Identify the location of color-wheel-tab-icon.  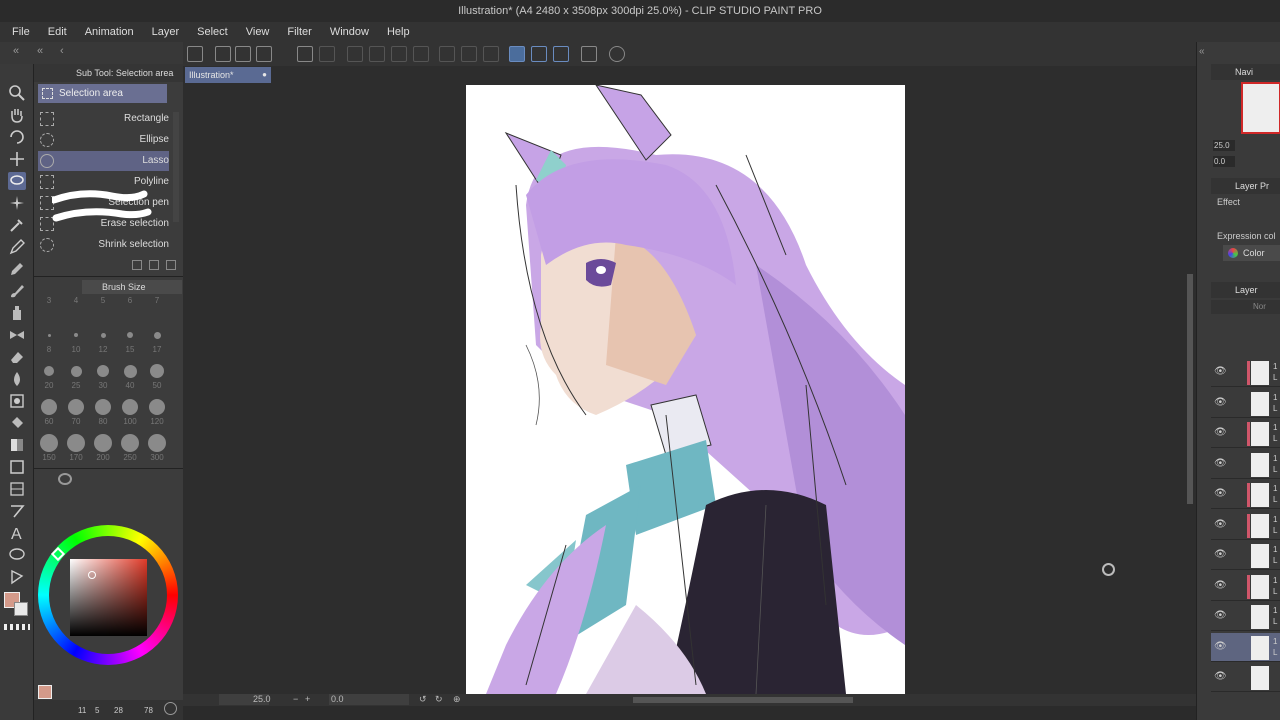
(65, 479).